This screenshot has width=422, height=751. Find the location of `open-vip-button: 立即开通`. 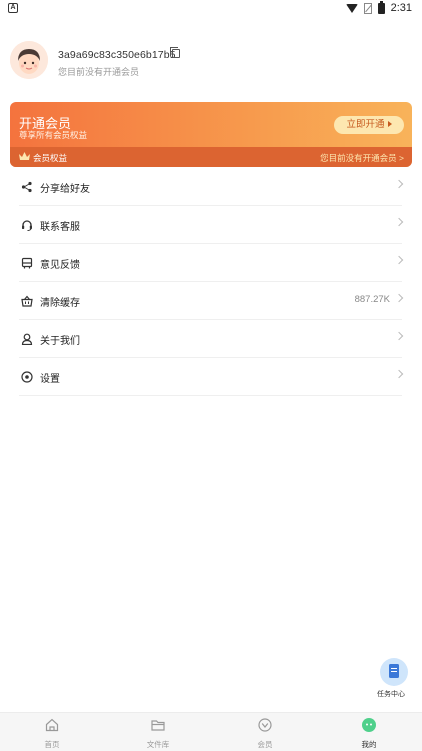

open-vip-button: 立即开通 is located at coordinates (369, 125).